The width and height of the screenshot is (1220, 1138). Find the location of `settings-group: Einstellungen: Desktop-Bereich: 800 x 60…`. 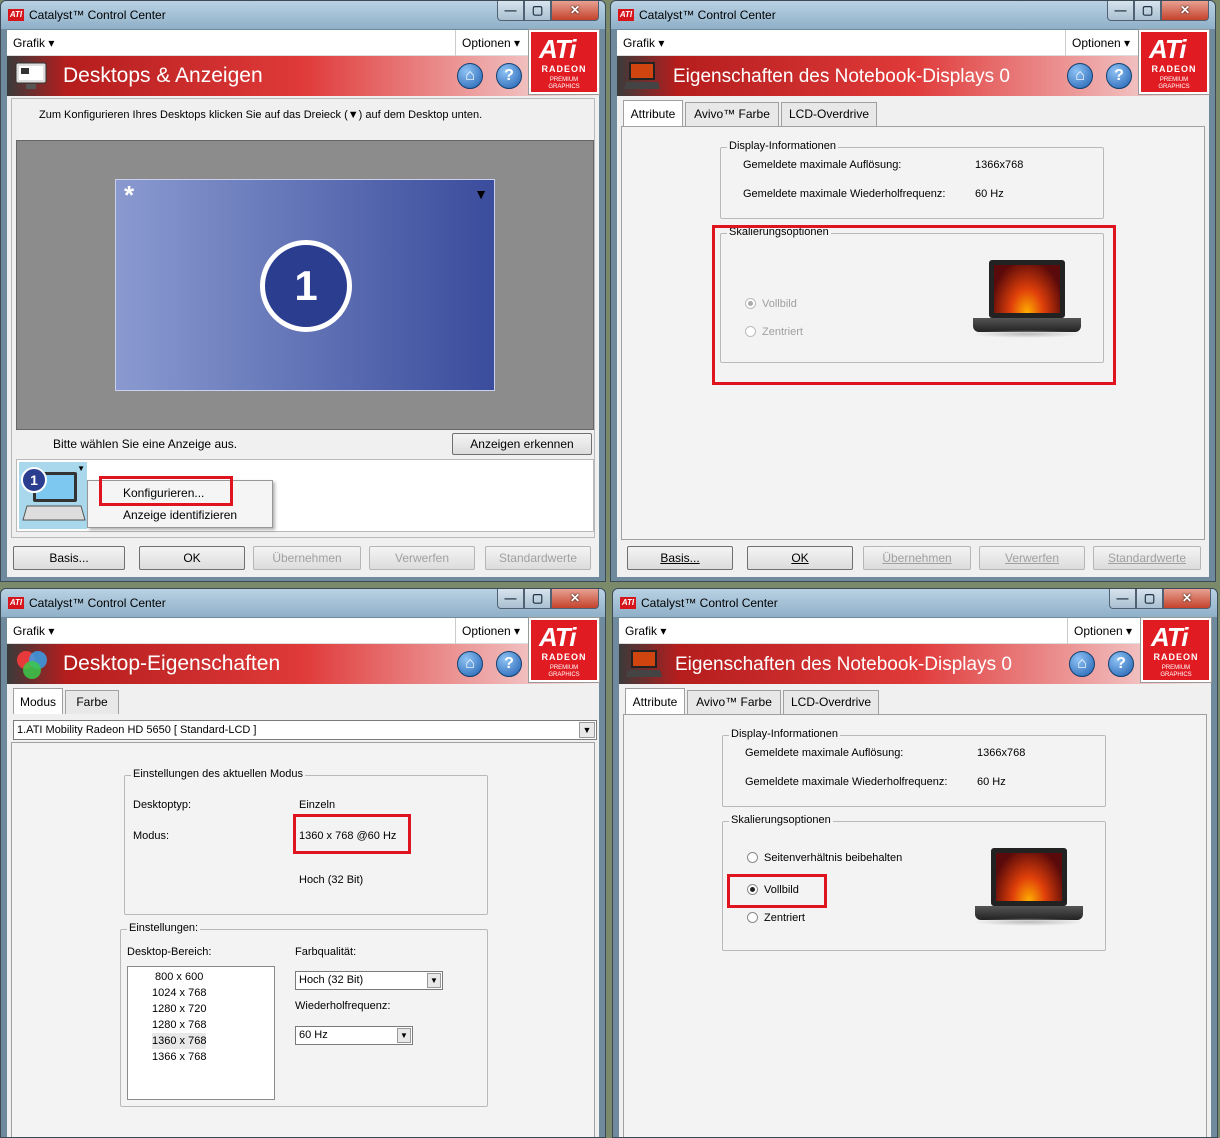

settings-group: Einstellungen: Desktop-Bereich: 800 x 60… is located at coordinates (304, 1014).